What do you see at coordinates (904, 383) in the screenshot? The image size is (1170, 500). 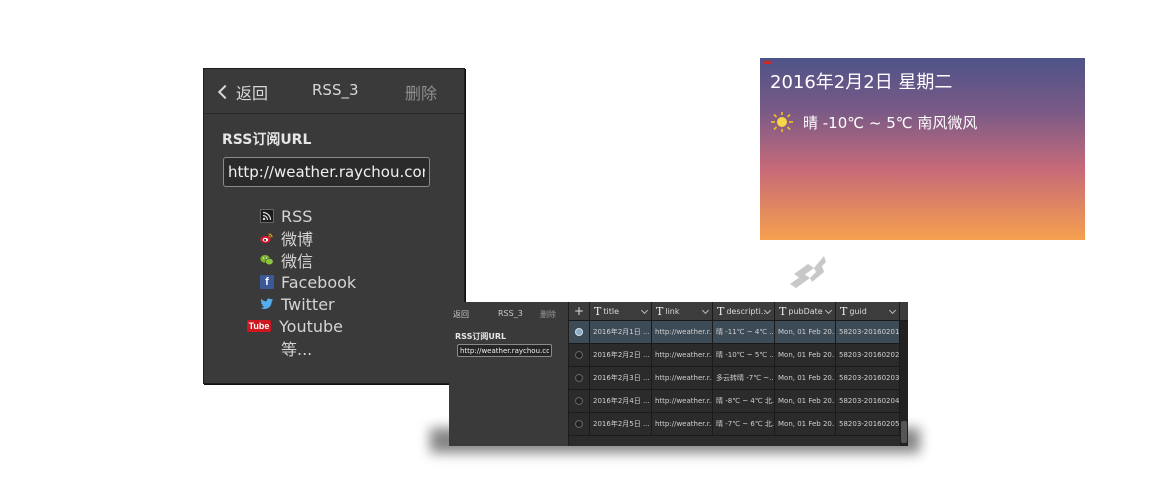 I see `vertical-scrollbar` at bounding box center [904, 383].